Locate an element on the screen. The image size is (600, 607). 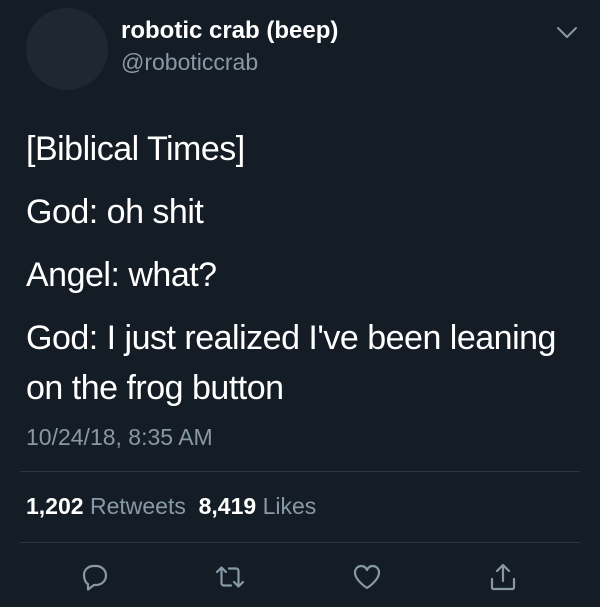
tweet-text-line: Angel: what? is located at coordinates (121, 275).